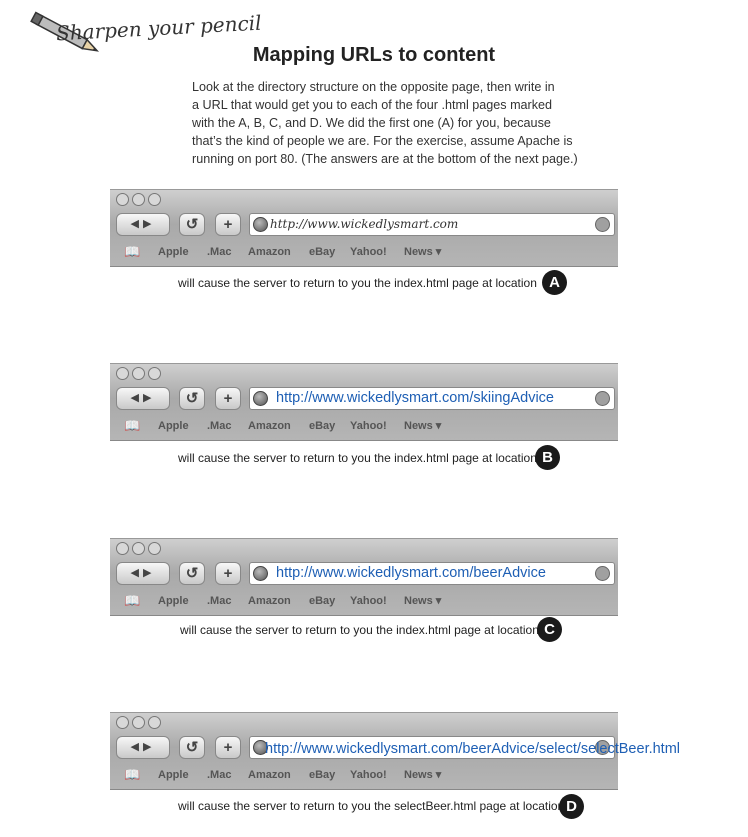 This screenshot has width=748, height=837. I want to click on page-title: Mapping URLs to content, so click(374, 55).